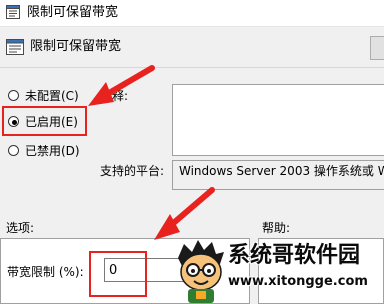  What do you see at coordinates (184, 213) in the screenshot?
I see `arrow-to-input` at bounding box center [184, 213].